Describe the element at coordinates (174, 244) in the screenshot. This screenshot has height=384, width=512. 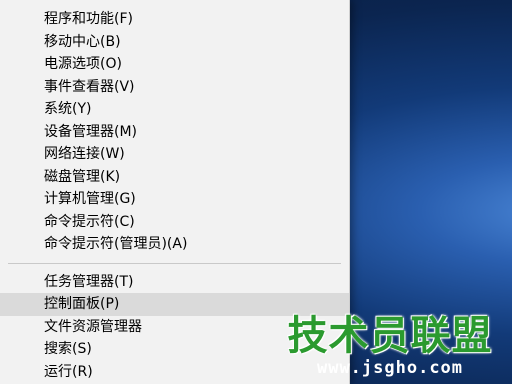
I see `menu-item-command-prompt-admin: 命令提示符(管理员)(A)` at that location.